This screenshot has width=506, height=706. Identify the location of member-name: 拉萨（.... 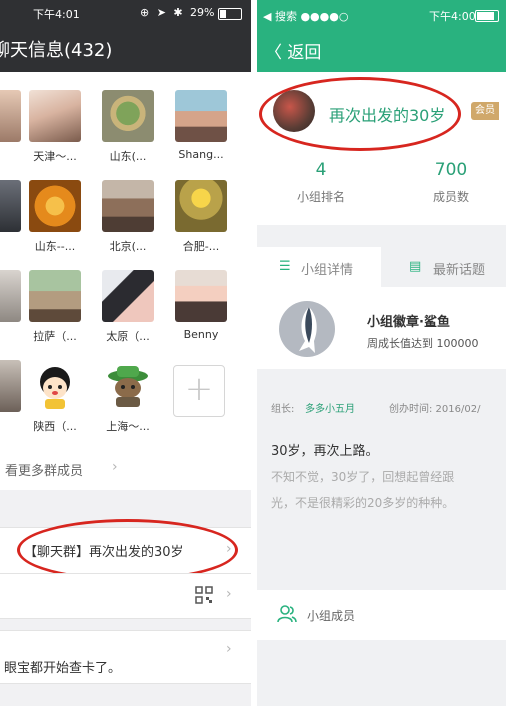
(55, 336).